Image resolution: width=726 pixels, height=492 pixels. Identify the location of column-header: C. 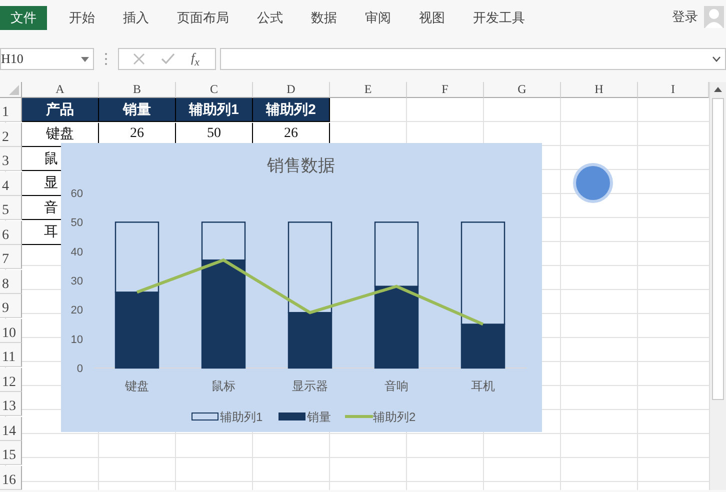
(214, 90).